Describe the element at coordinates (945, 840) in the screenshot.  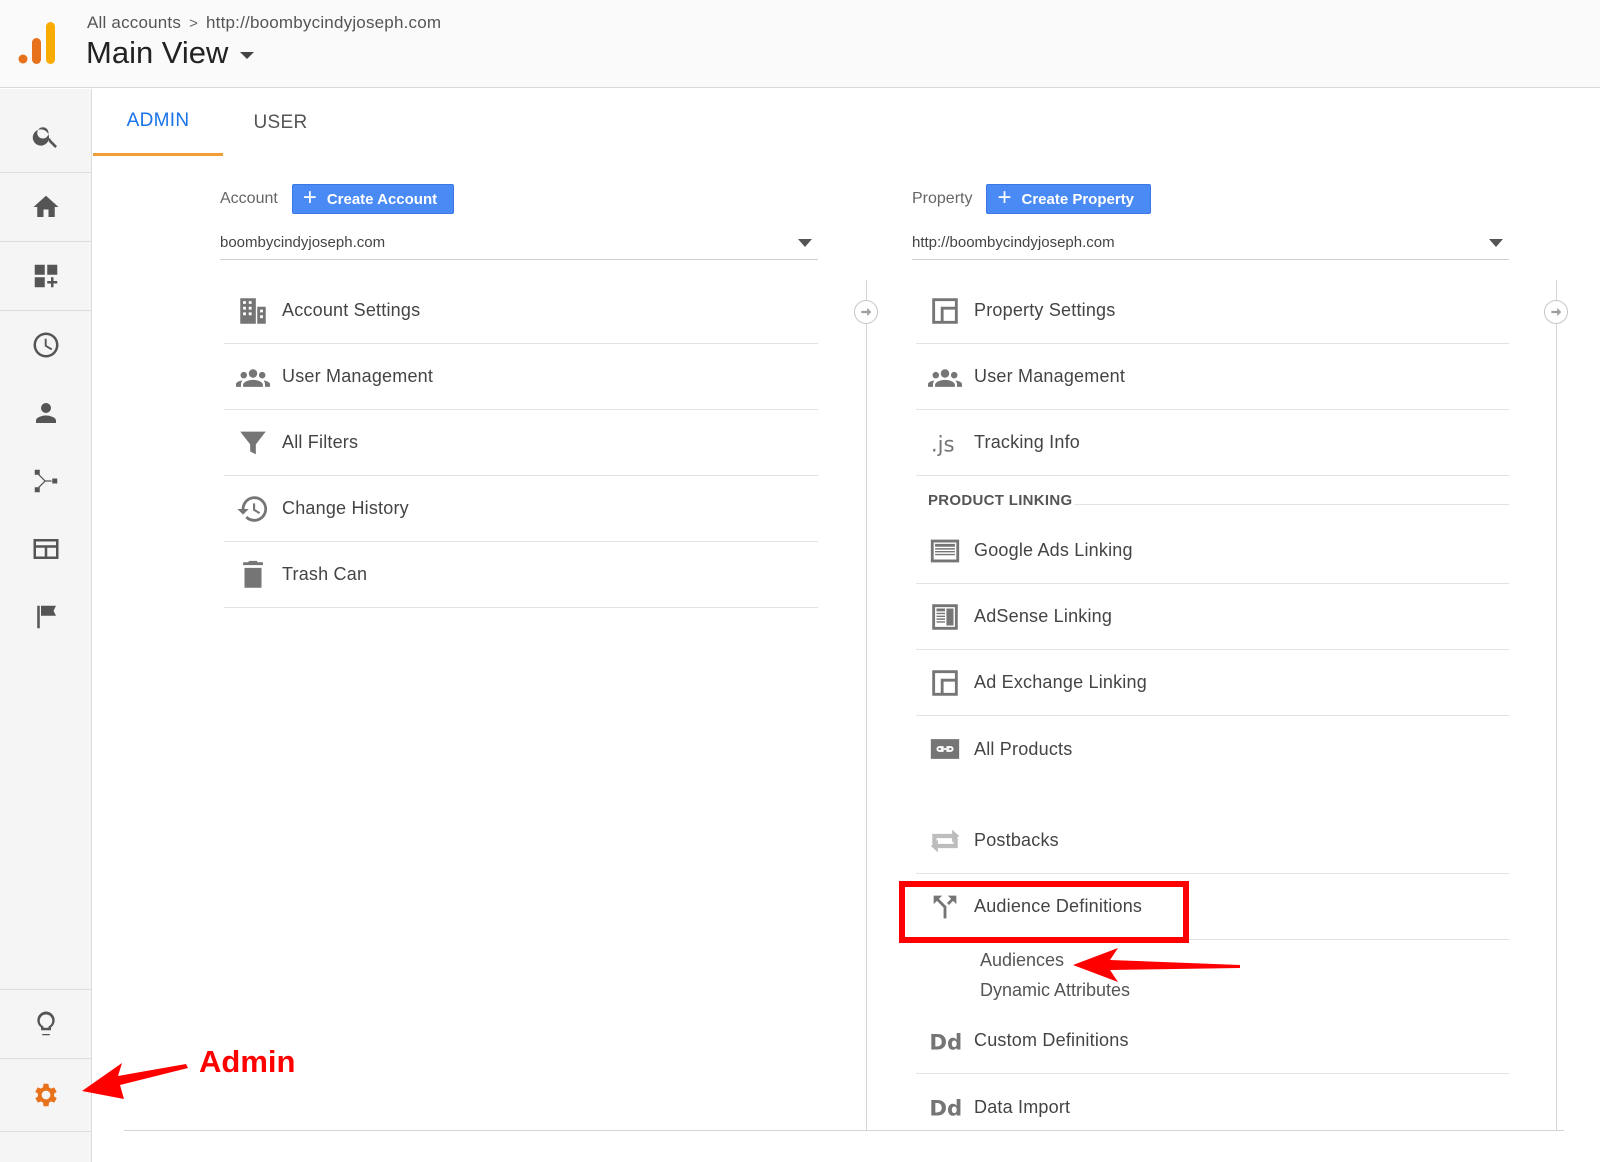
I see `postbacks-icon` at that location.